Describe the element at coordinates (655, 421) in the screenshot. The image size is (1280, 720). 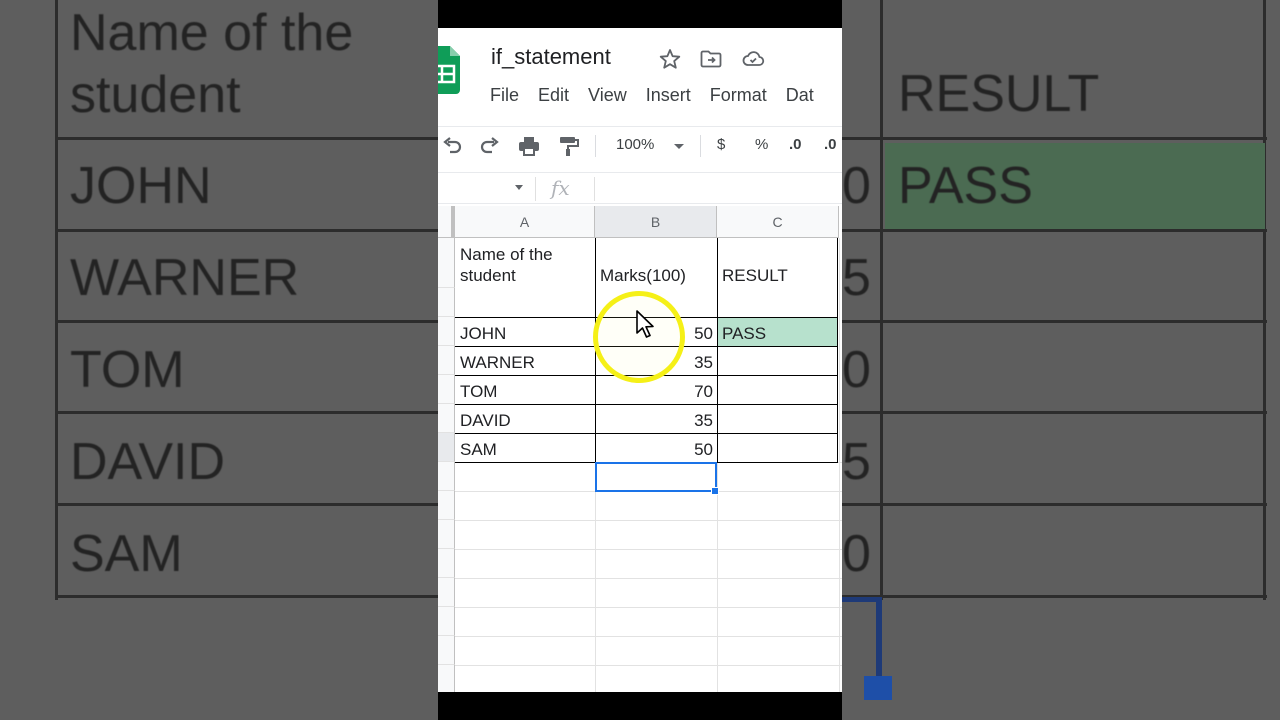
I see `marks-cell: 35` at that location.